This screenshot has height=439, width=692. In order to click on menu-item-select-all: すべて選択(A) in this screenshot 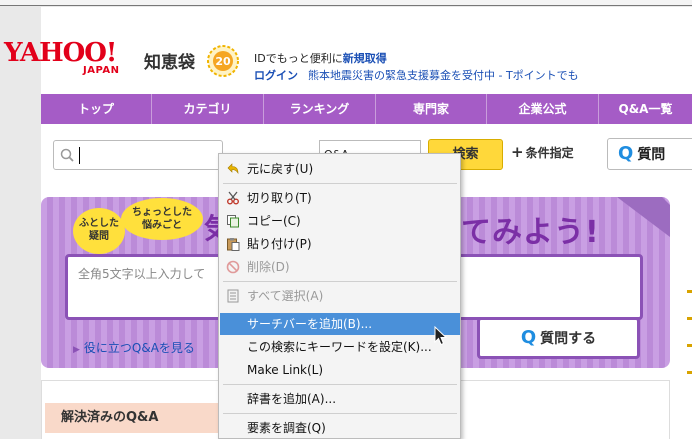, I will do `click(340, 296)`.